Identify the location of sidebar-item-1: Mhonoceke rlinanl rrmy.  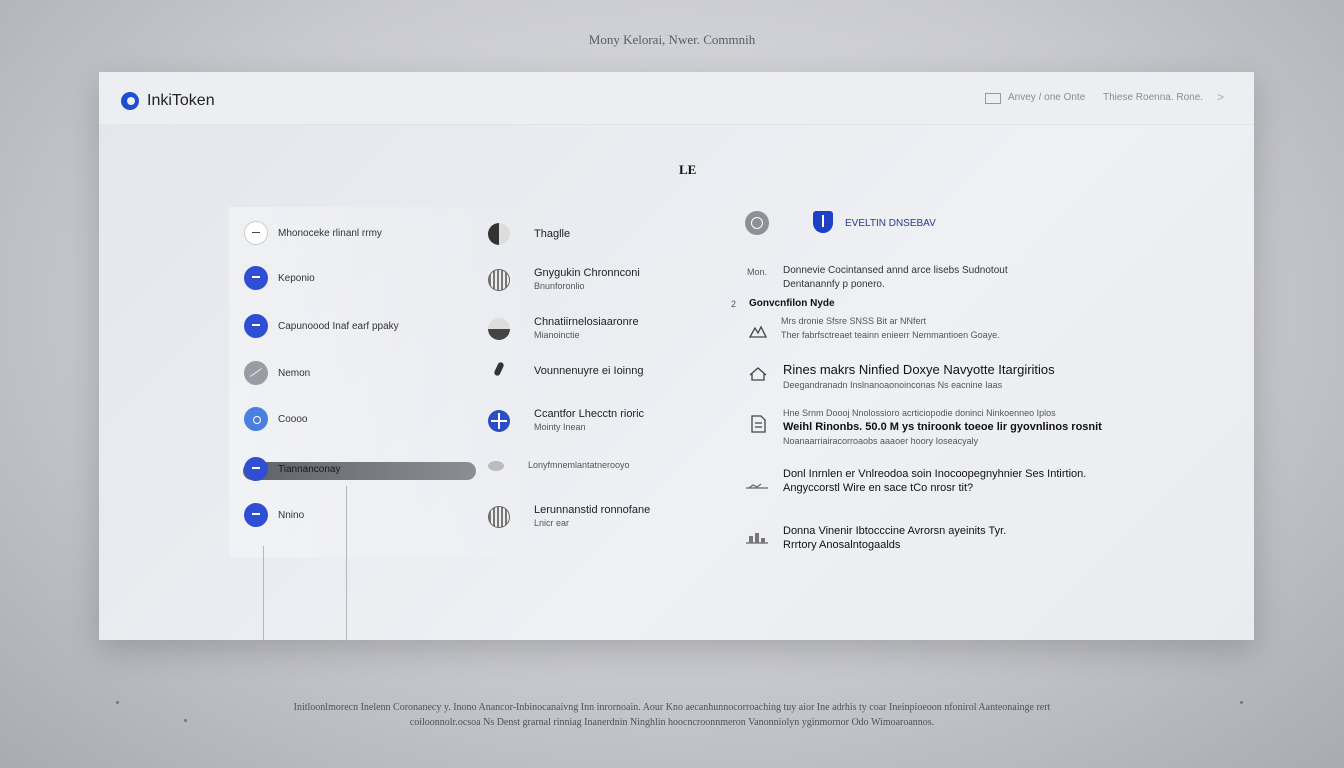
(313, 233).